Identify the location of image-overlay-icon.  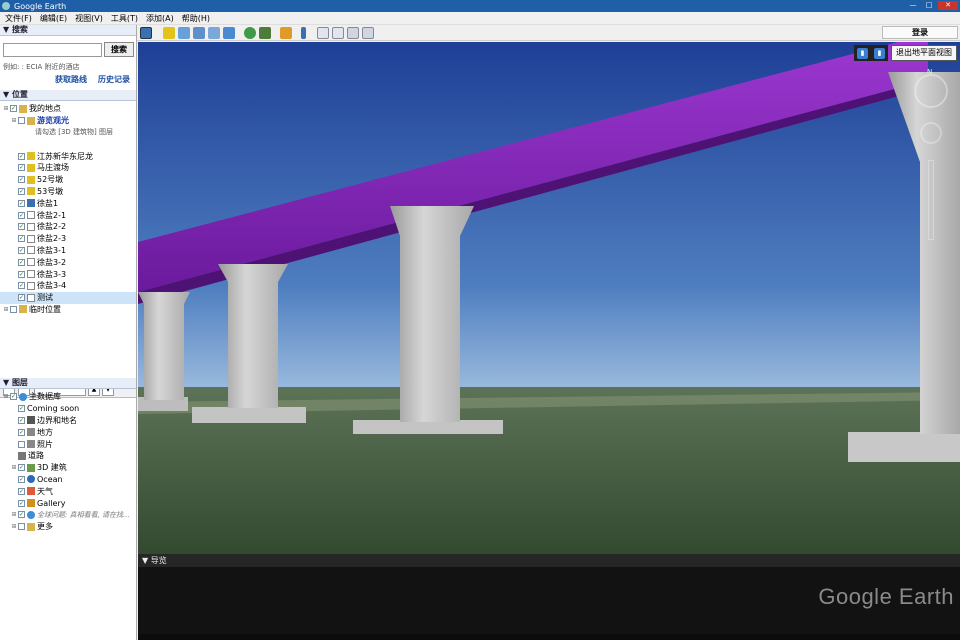
(214, 32).